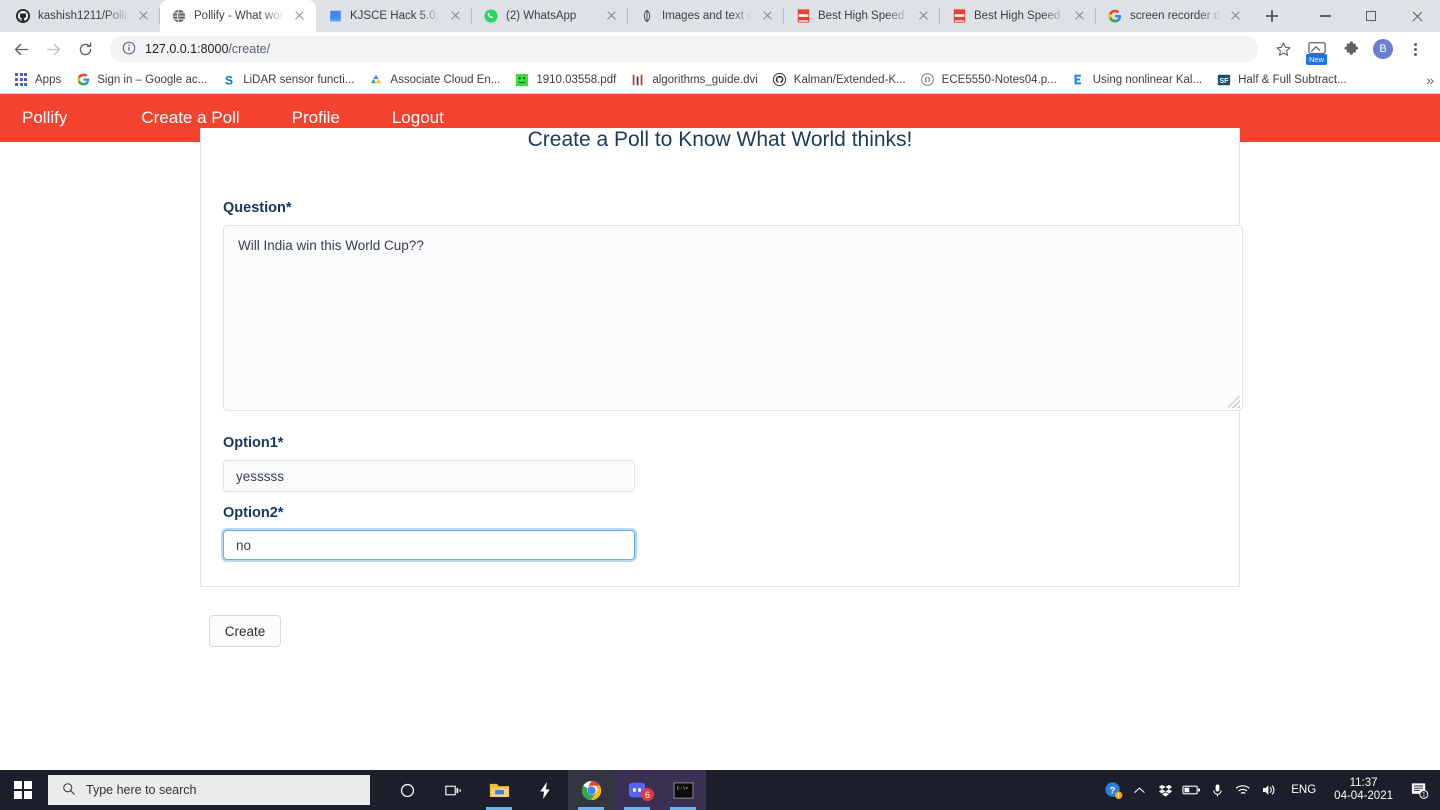 The height and width of the screenshot is (810, 1440). What do you see at coordinates (187, 49) in the screenshot?
I see `url-host: 127.0.0.1:8000` at bounding box center [187, 49].